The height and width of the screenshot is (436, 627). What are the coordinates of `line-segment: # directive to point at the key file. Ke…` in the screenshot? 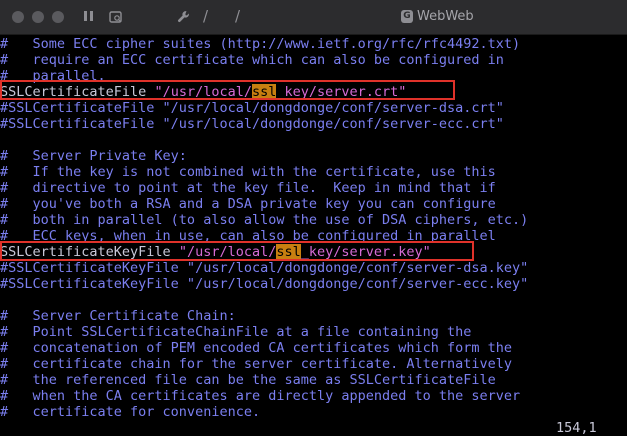 It's located at (248, 188).